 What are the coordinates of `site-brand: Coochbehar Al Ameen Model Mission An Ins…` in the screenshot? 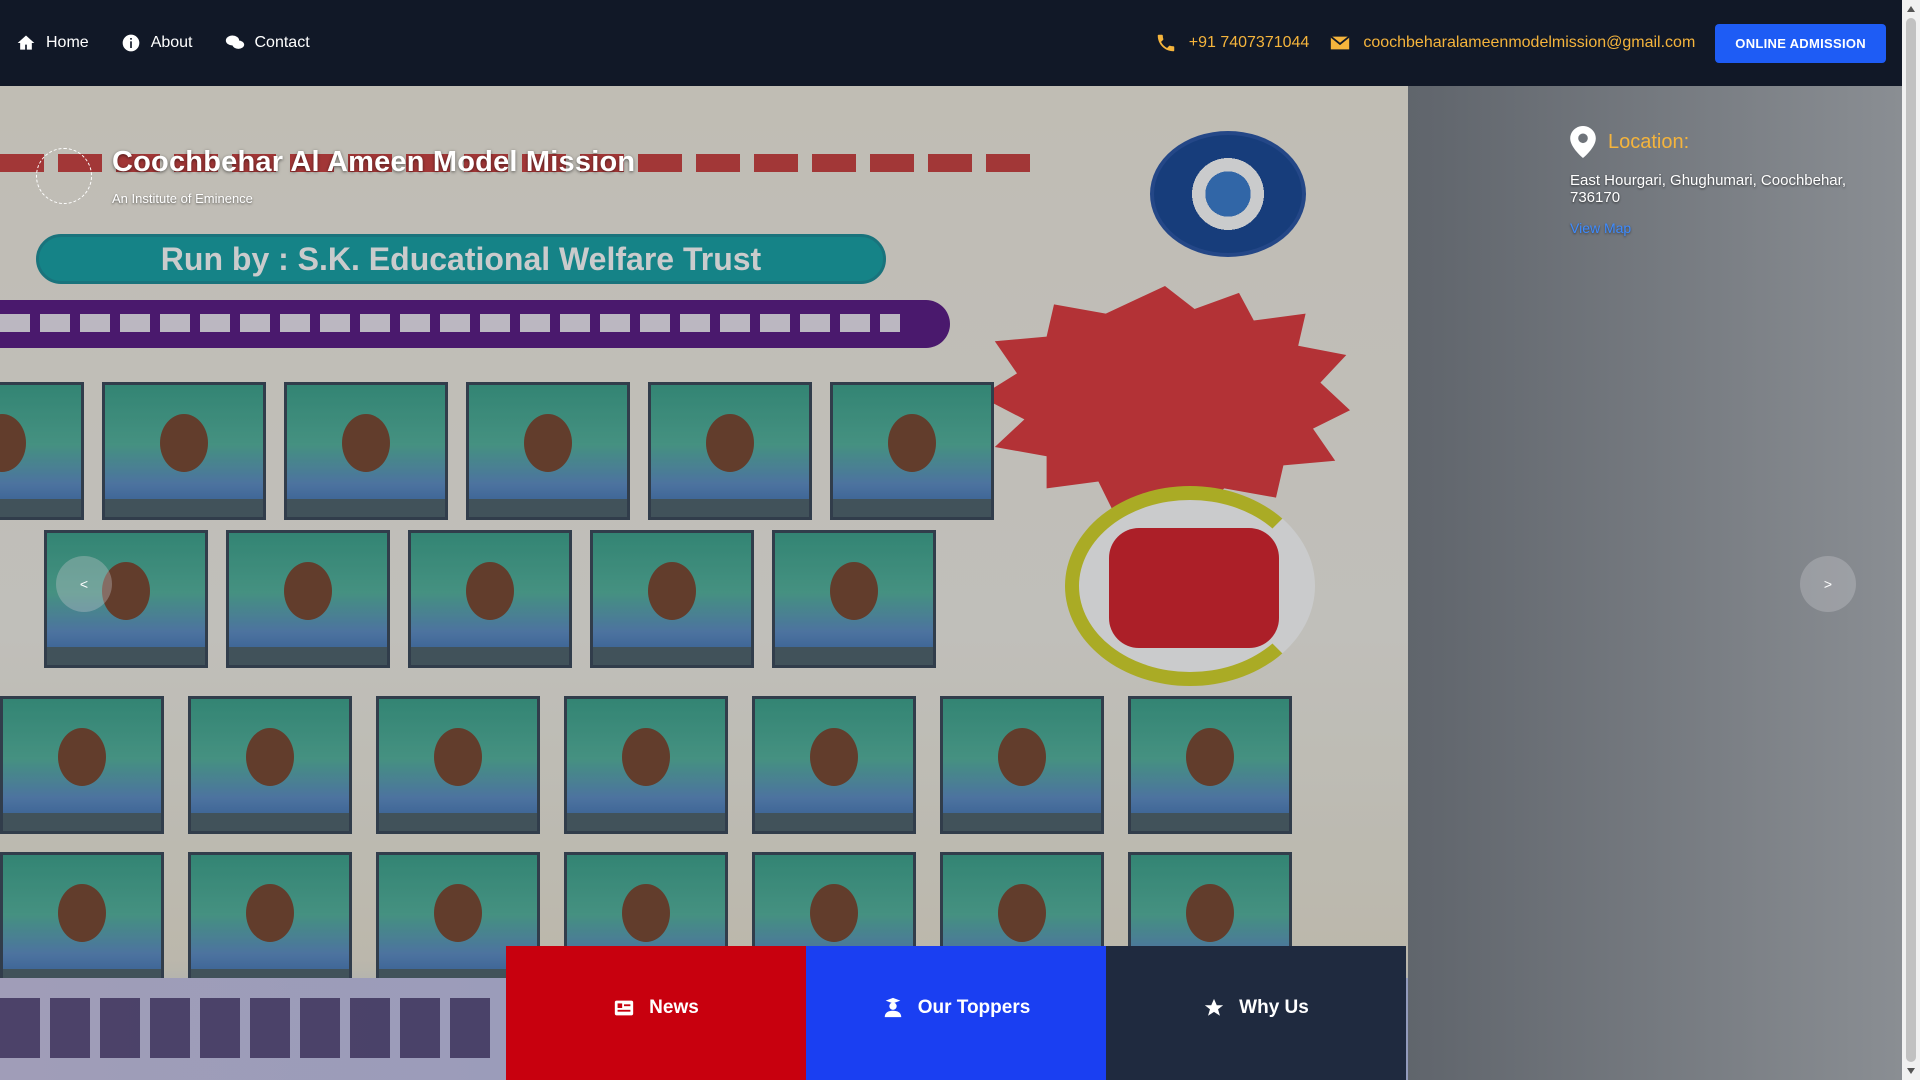 It's located at (335, 176).